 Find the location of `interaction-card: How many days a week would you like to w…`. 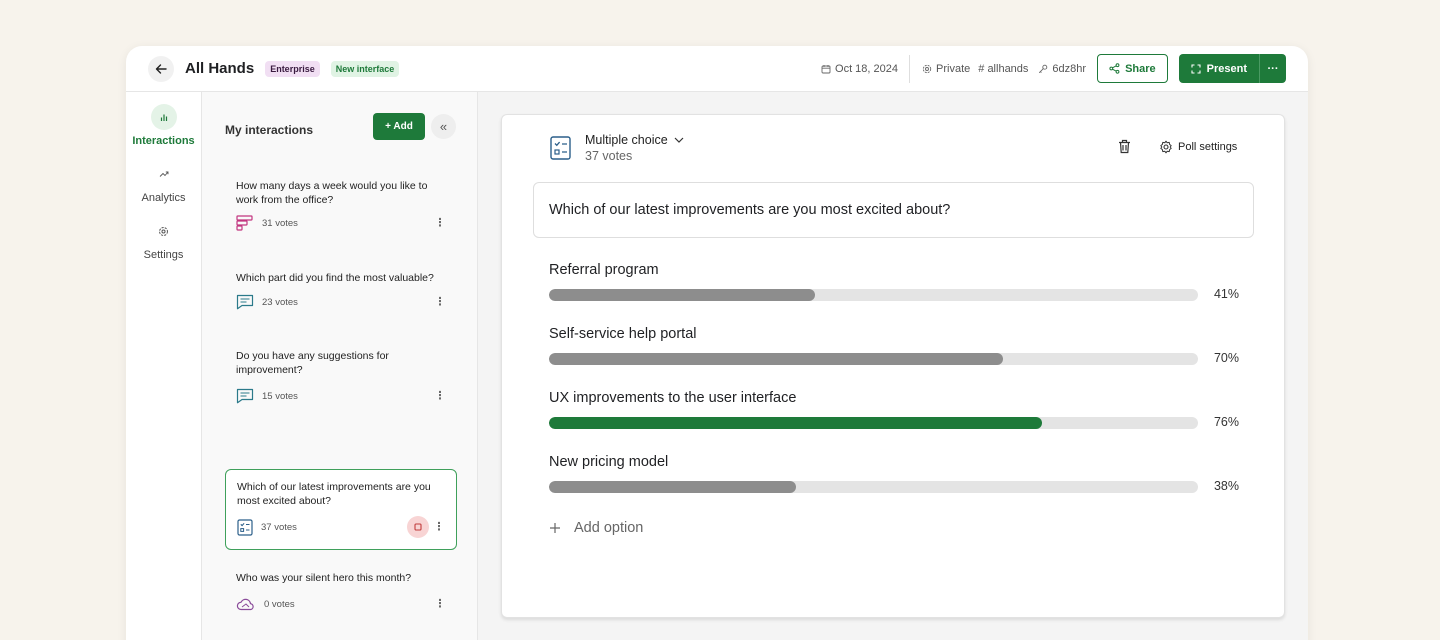

interaction-card: How many days a week would you like to w… is located at coordinates (341, 206).